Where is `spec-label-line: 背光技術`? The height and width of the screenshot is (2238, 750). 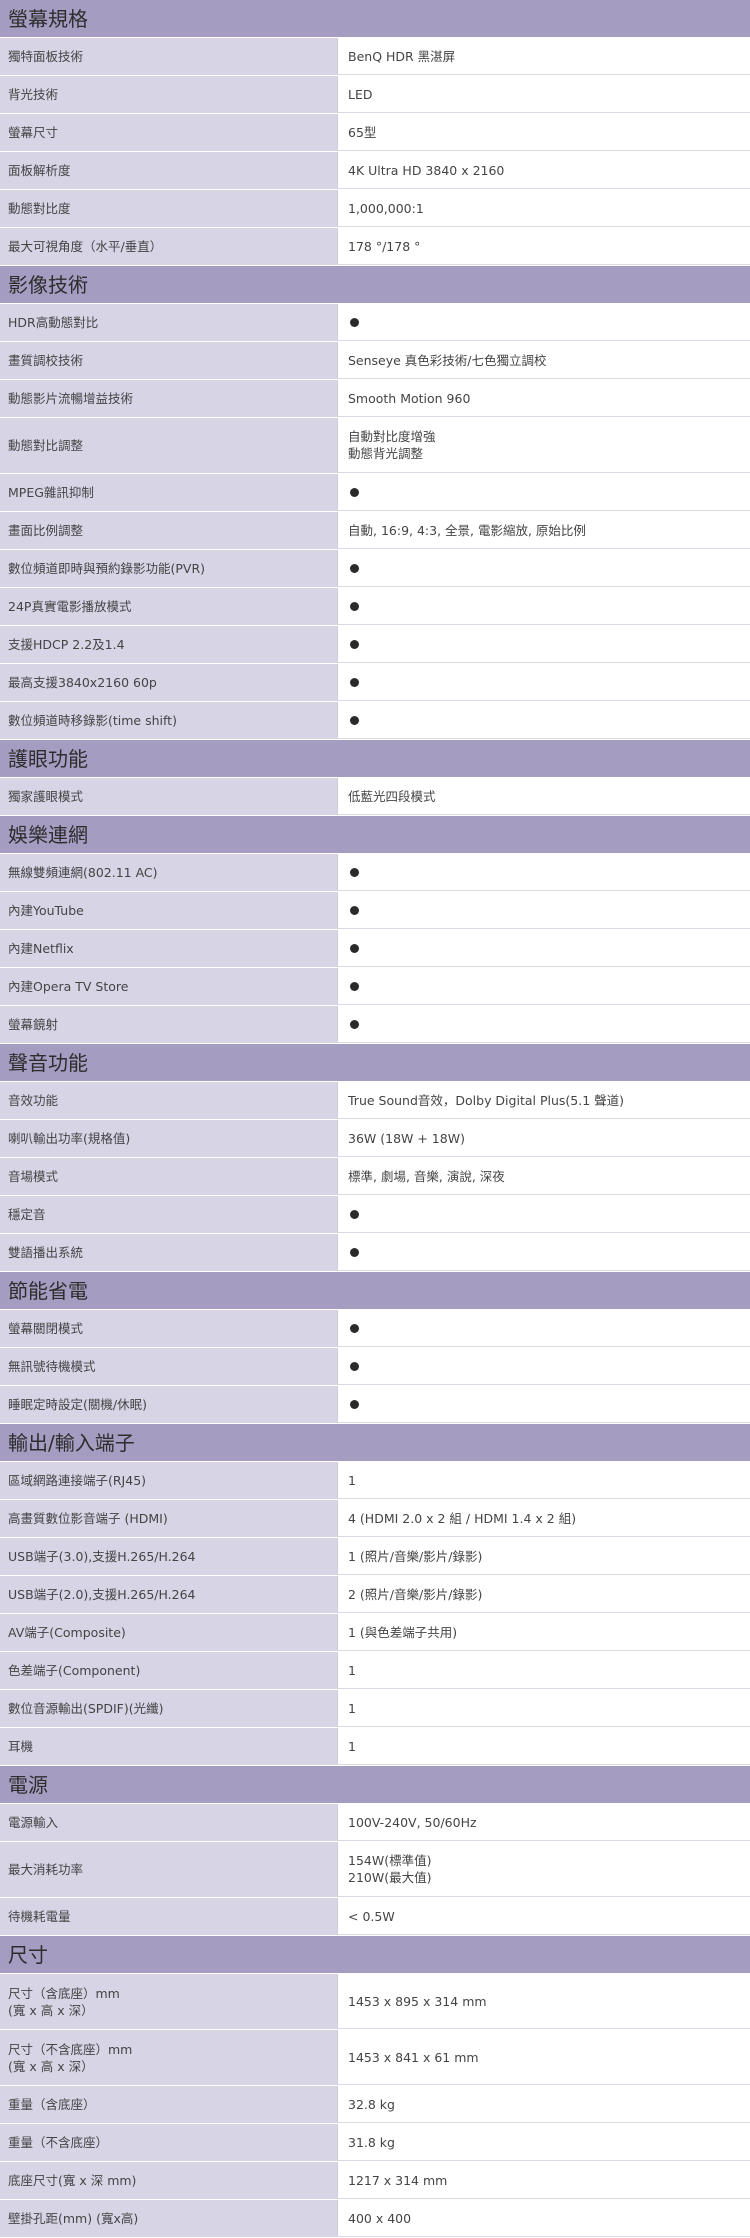 spec-label-line: 背光技術 is located at coordinates (33, 94).